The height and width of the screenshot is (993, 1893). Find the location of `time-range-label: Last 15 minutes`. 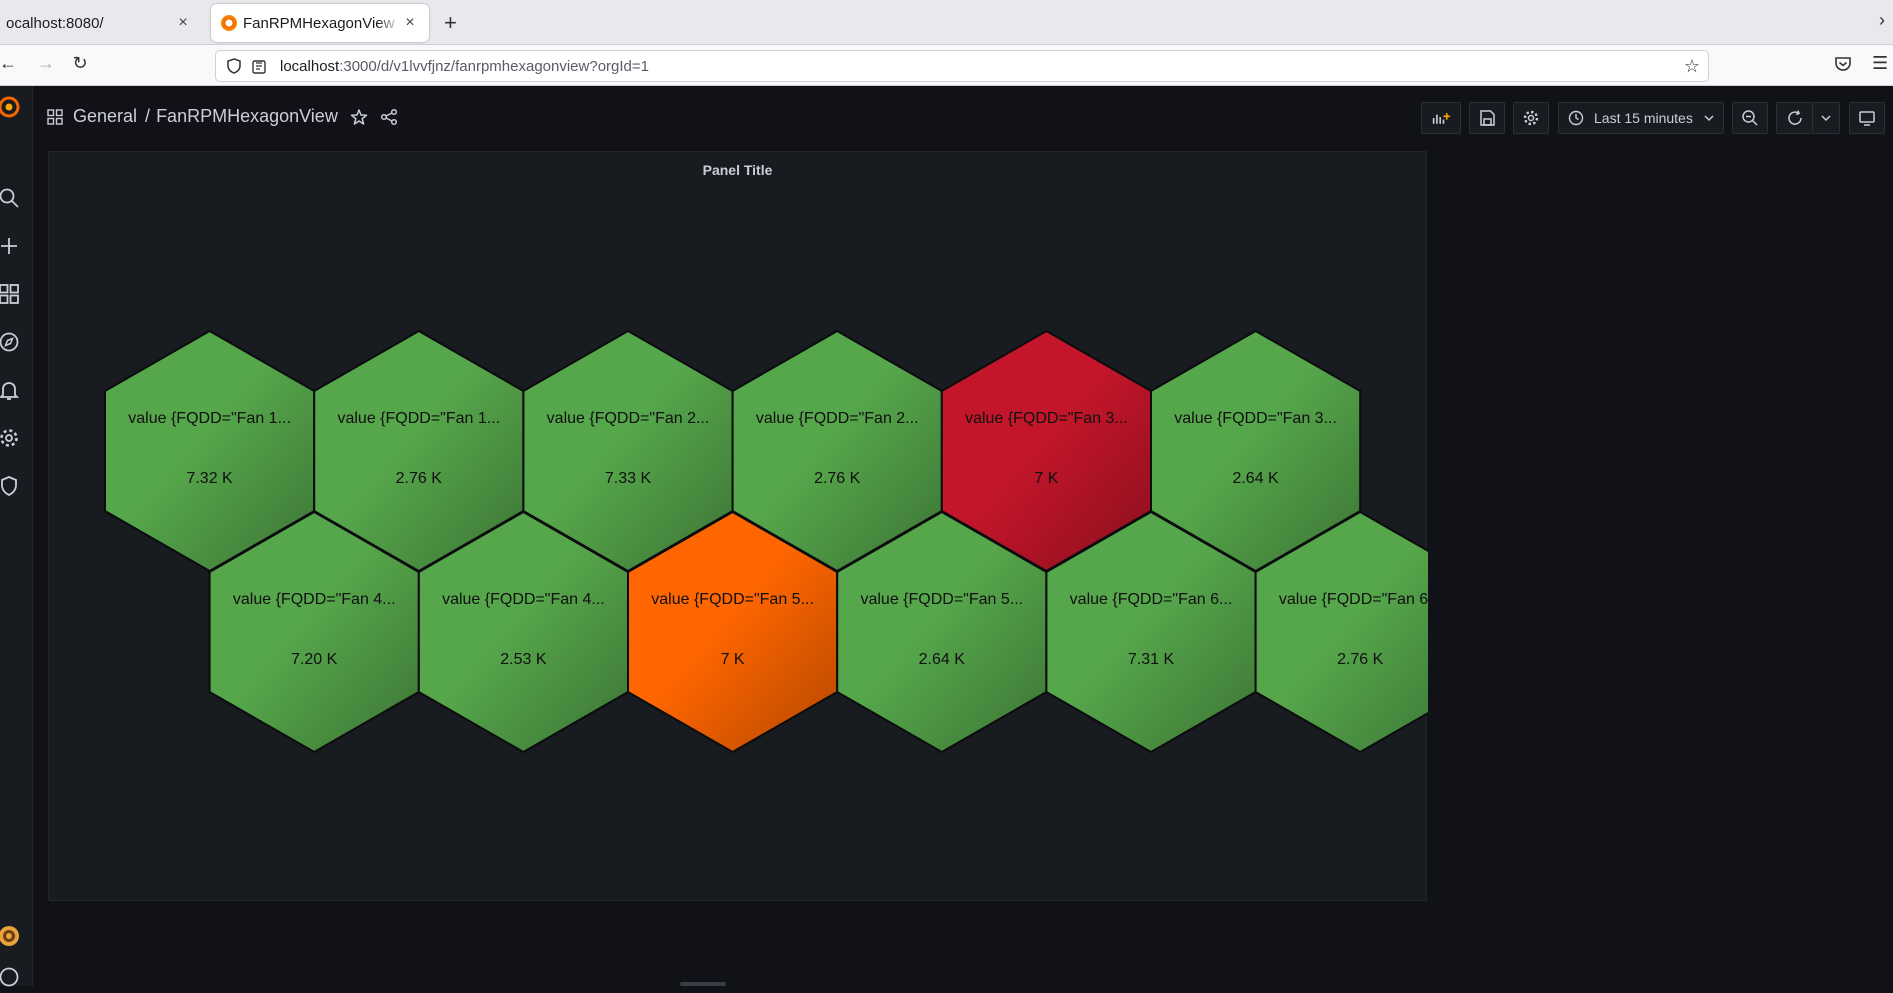

time-range-label: Last 15 minutes is located at coordinates (1643, 118).